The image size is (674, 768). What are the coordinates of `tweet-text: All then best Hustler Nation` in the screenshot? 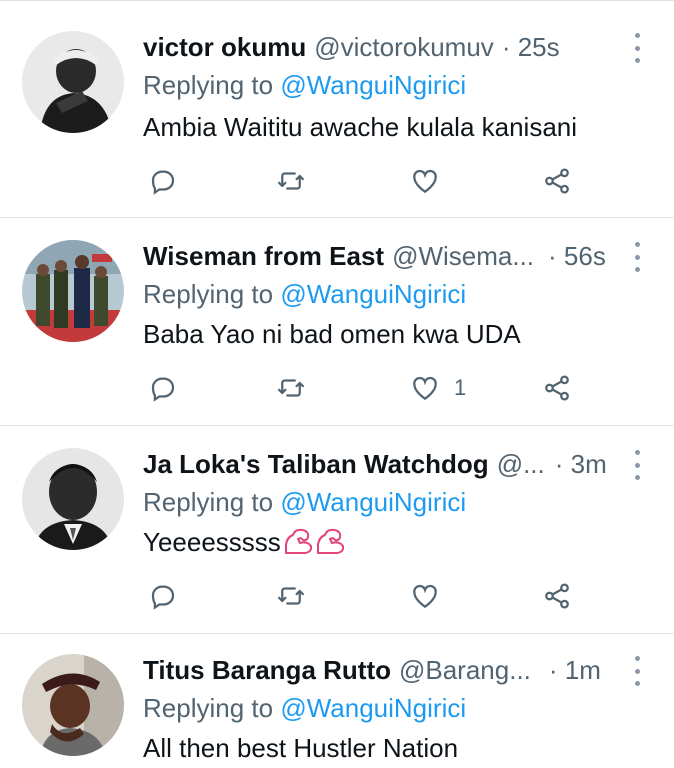 It's located at (301, 748).